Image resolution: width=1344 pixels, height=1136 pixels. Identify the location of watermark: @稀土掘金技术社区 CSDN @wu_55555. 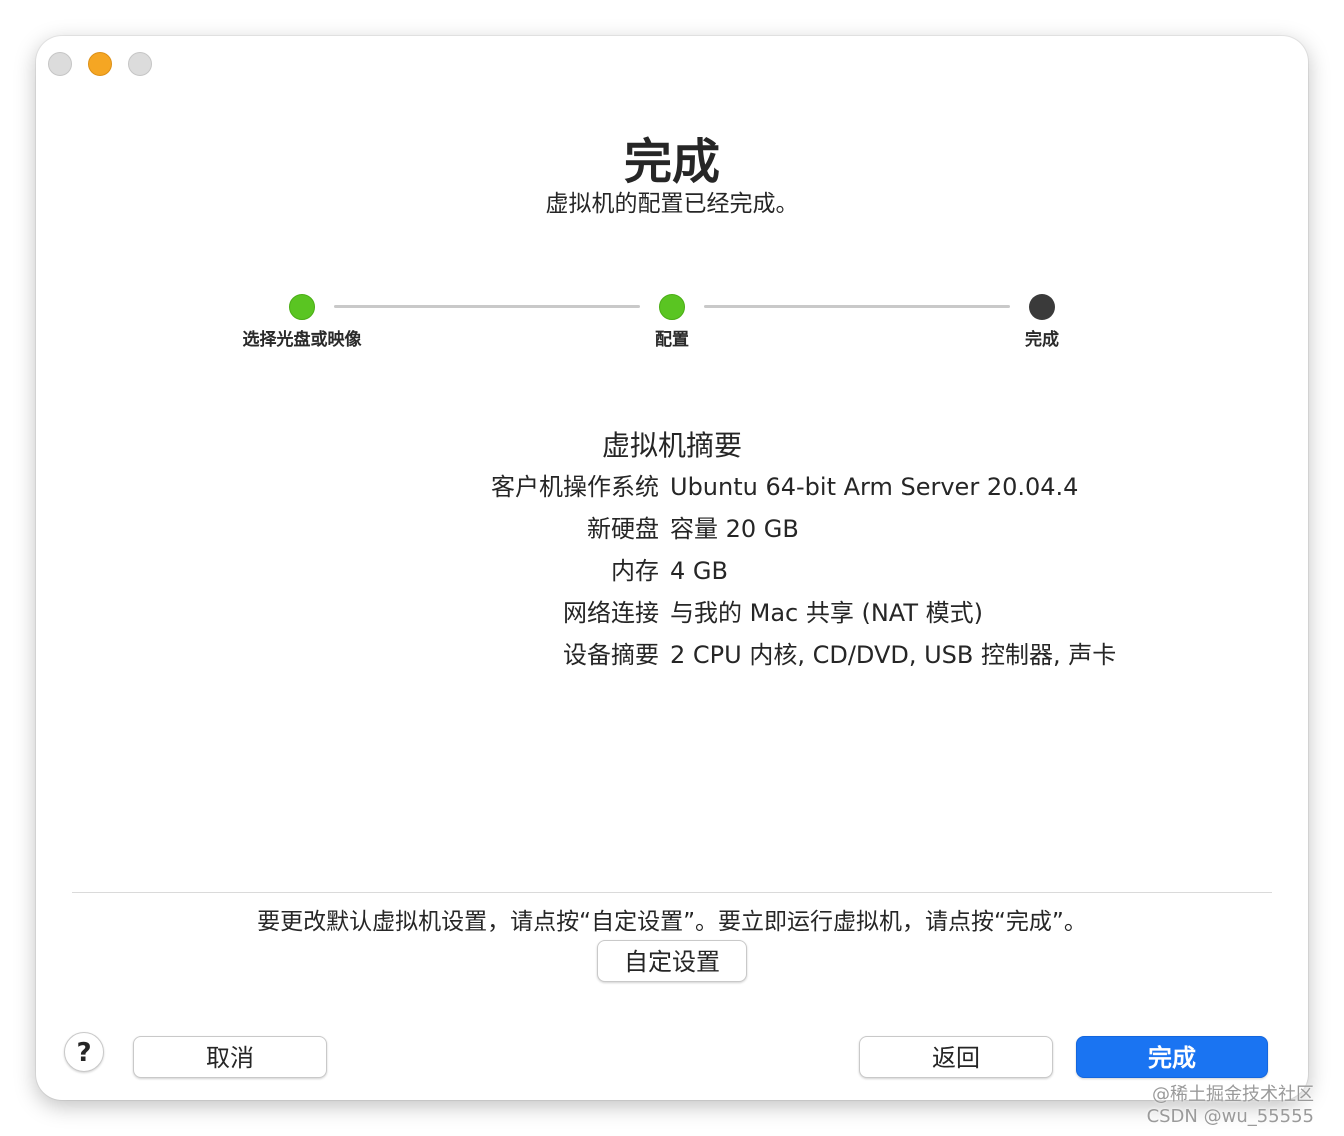
(1230, 1106).